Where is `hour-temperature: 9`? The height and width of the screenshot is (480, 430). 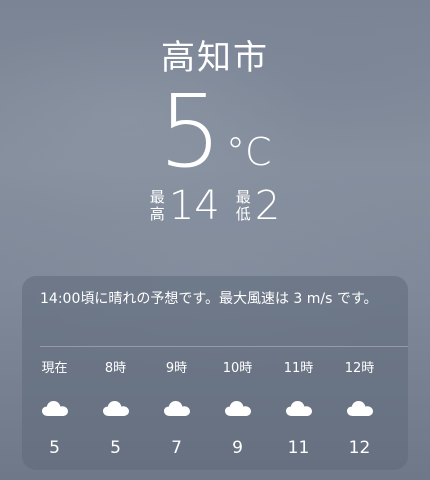
hour-temperature: 9 is located at coordinates (237, 448).